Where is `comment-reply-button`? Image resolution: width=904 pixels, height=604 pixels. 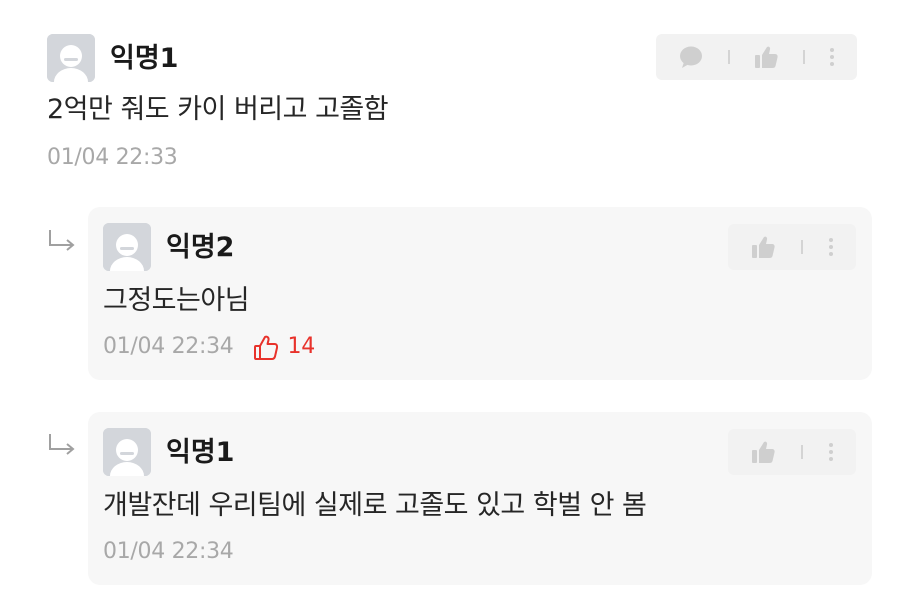
comment-reply-button is located at coordinates (691, 57).